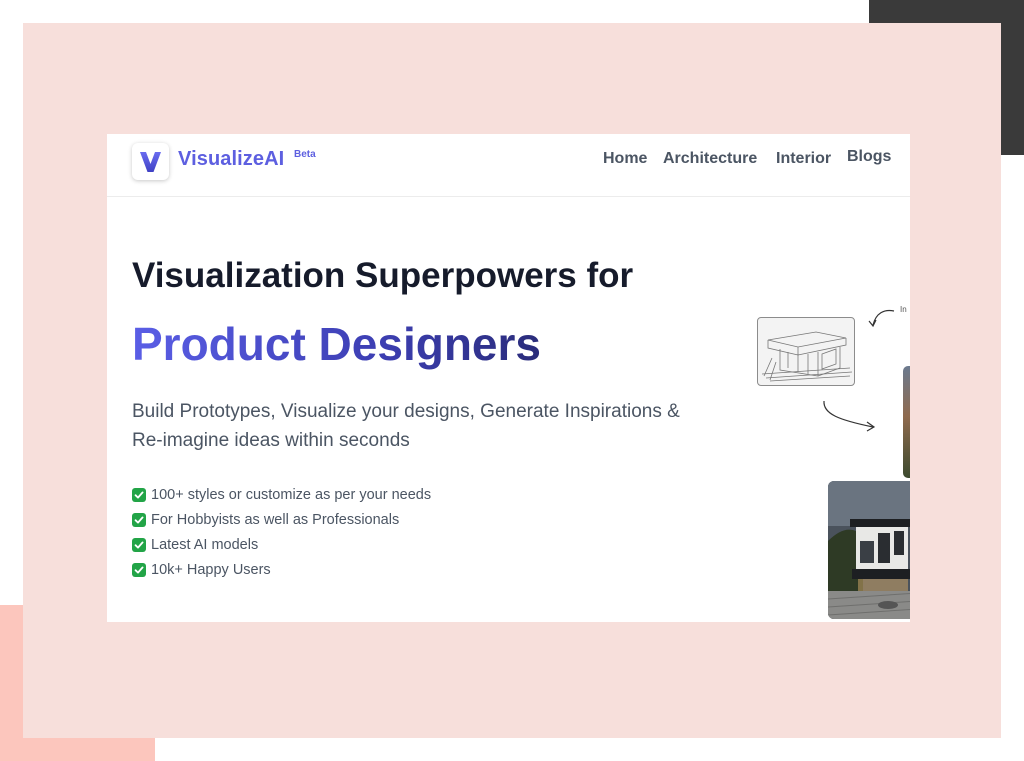 This screenshot has width=1024, height=761. Describe the element at coordinates (281, 544) in the screenshot. I see `list-item: Latest AI models` at that location.